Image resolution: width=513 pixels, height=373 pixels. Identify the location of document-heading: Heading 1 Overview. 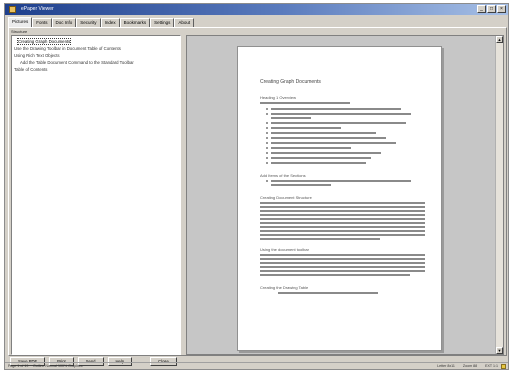
(278, 97).